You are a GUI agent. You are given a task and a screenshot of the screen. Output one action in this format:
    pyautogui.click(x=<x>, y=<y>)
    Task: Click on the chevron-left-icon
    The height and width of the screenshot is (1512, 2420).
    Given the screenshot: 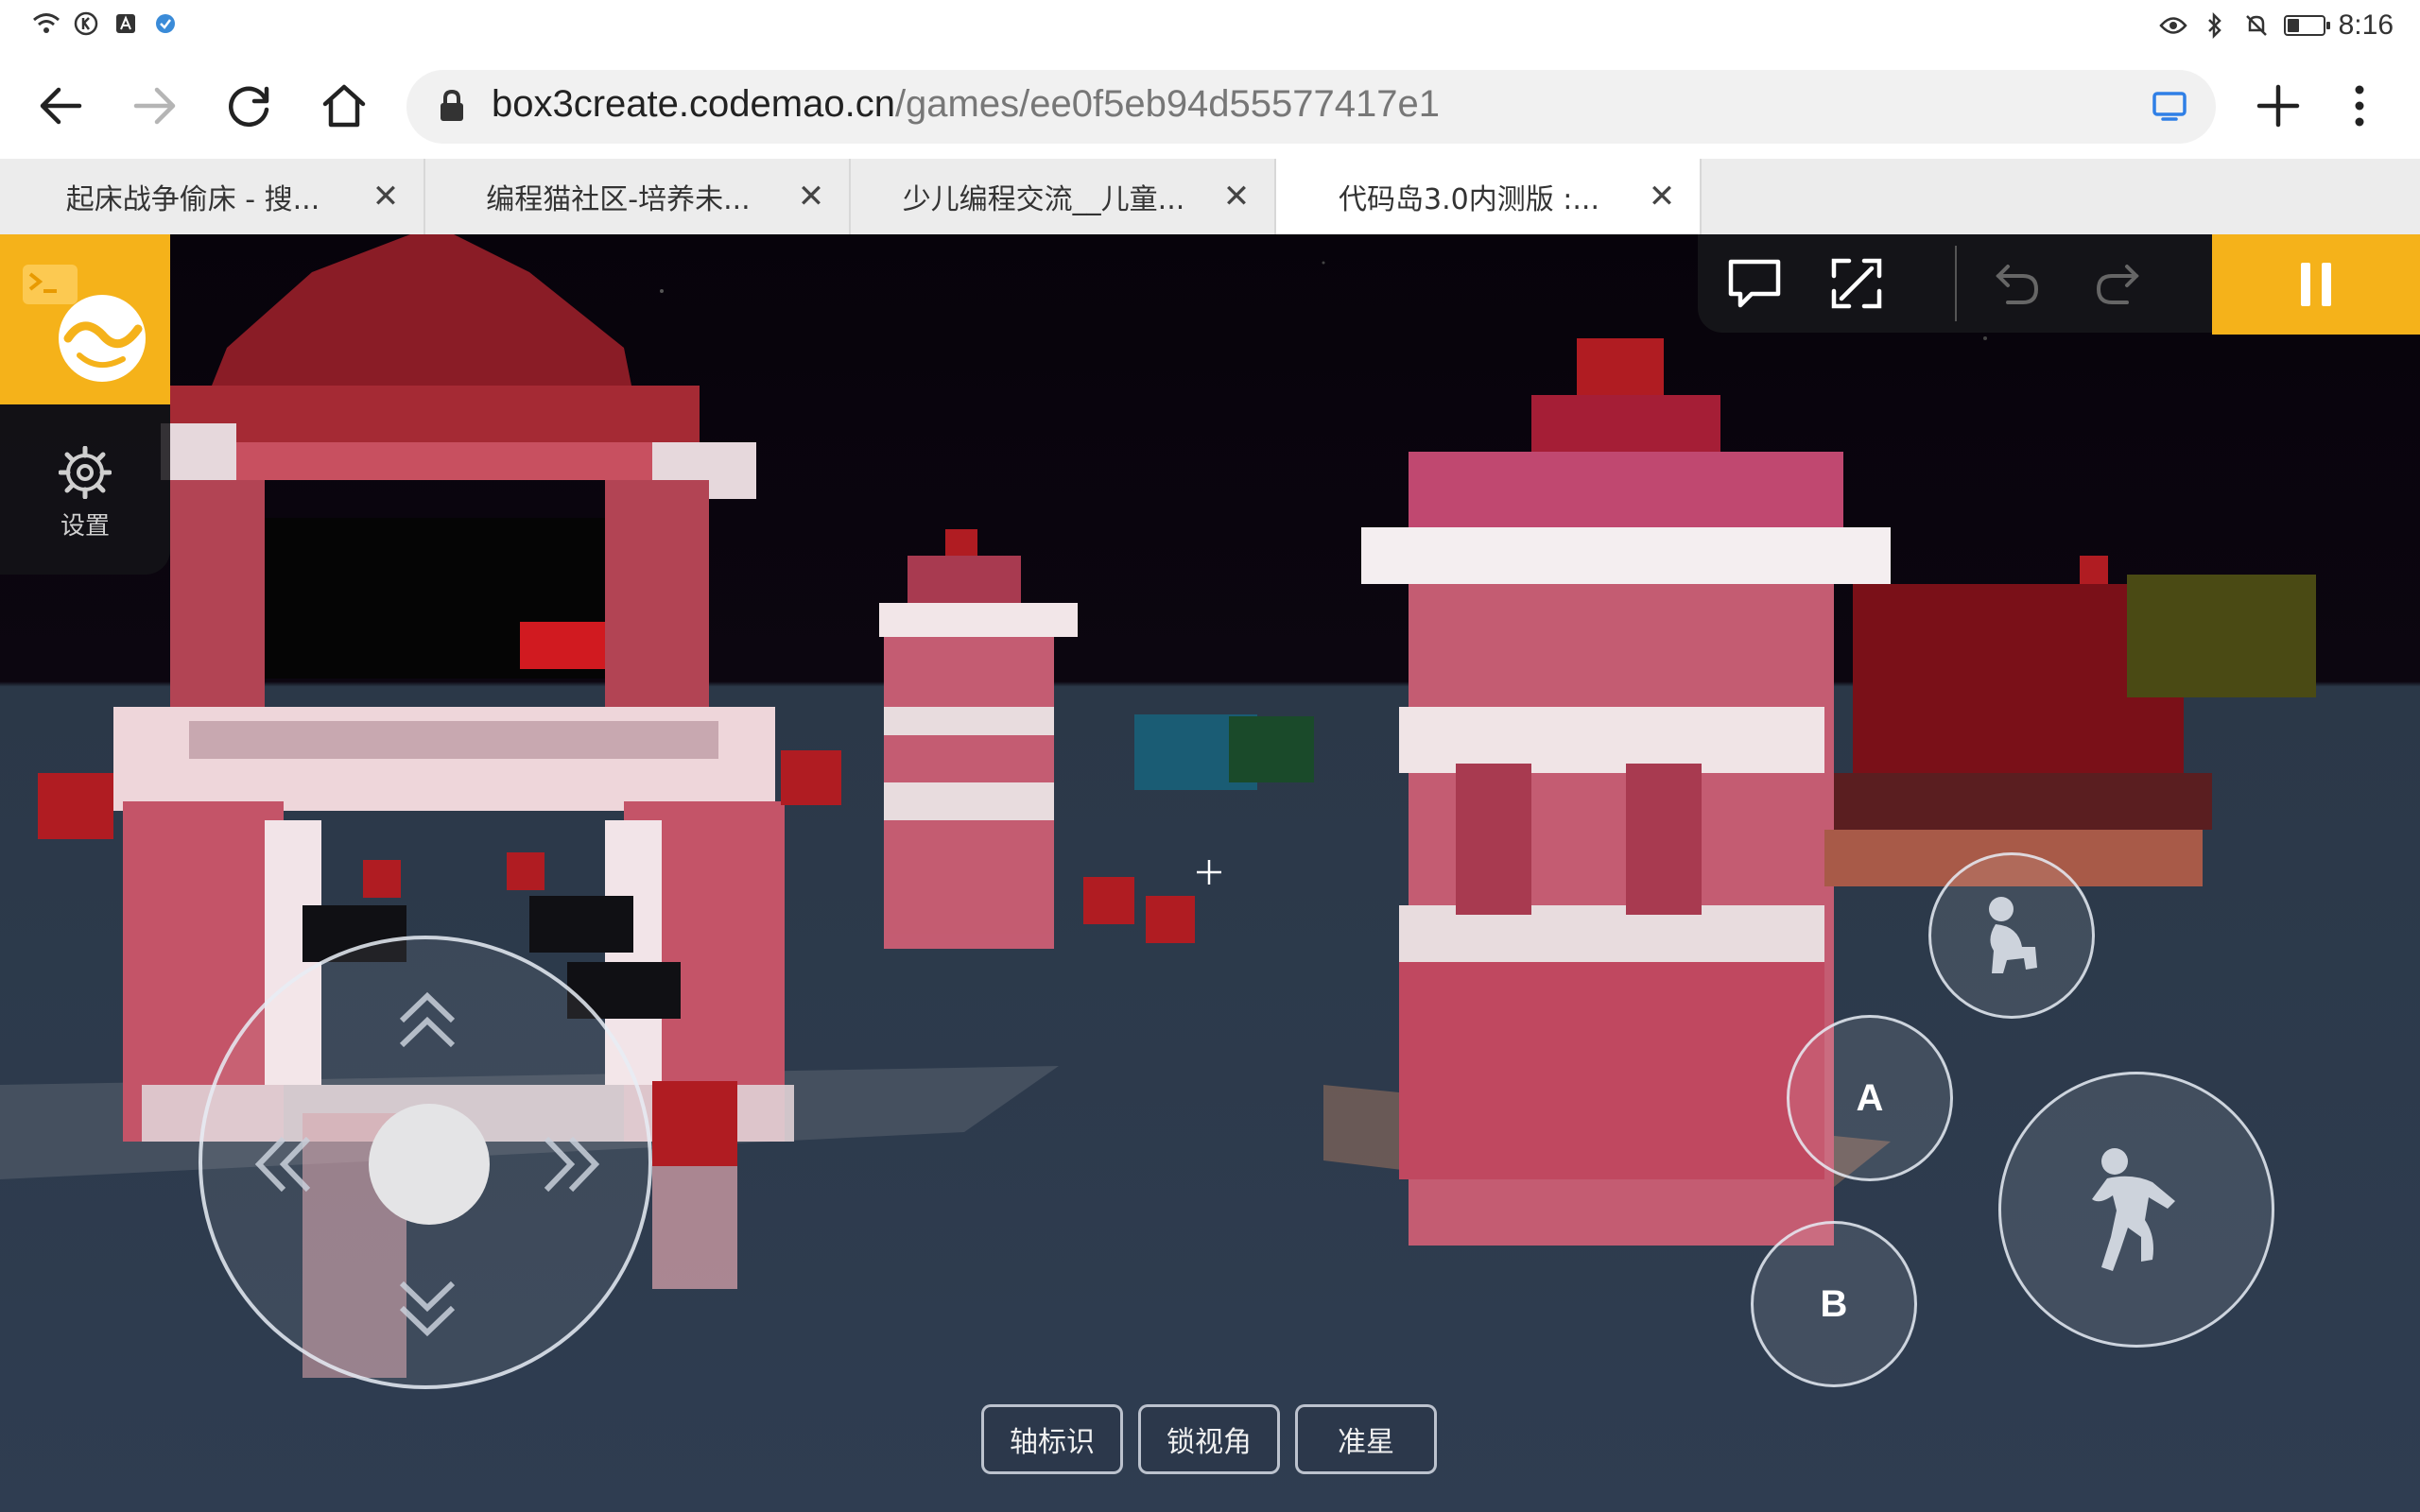 What is the action you would take?
    pyautogui.click(x=282, y=1164)
    